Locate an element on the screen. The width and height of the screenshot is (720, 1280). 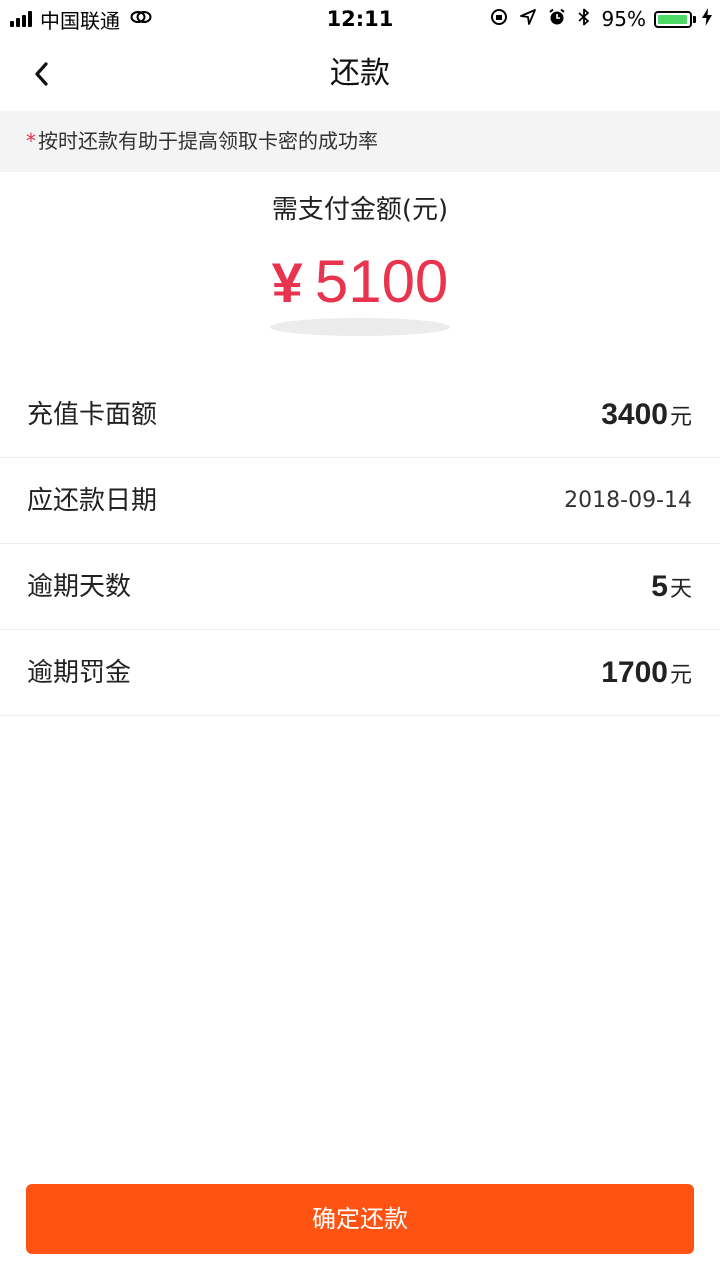
detail-value: 5天 is located at coordinates (671, 587).